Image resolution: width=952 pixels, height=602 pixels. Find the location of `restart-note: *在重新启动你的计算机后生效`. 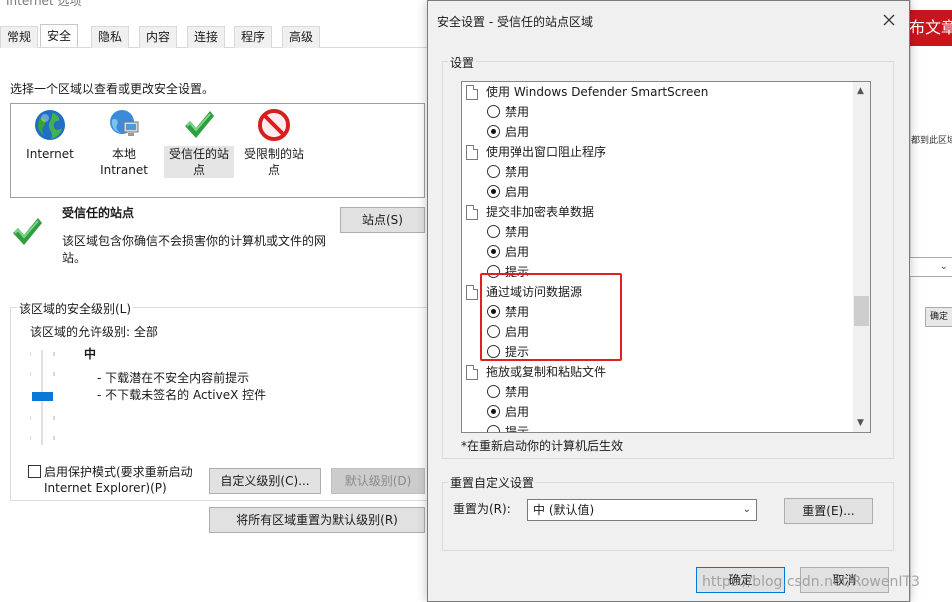

restart-note: *在重新启动你的计算机后生效 is located at coordinates (542, 446).